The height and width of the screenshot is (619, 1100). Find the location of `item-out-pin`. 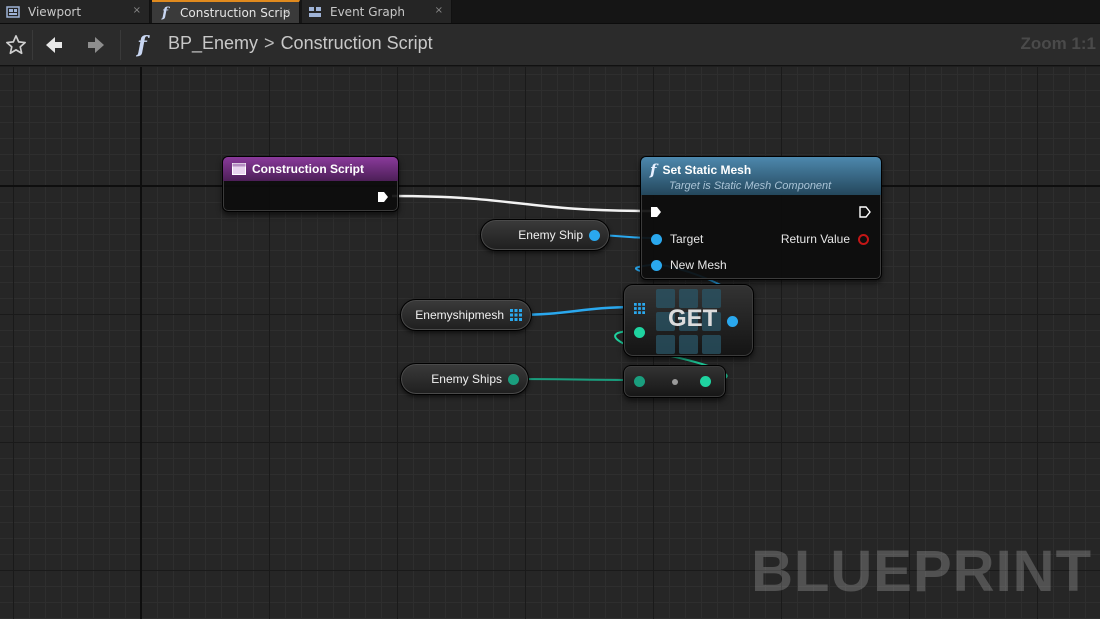

item-out-pin is located at coordinates (732, 321).